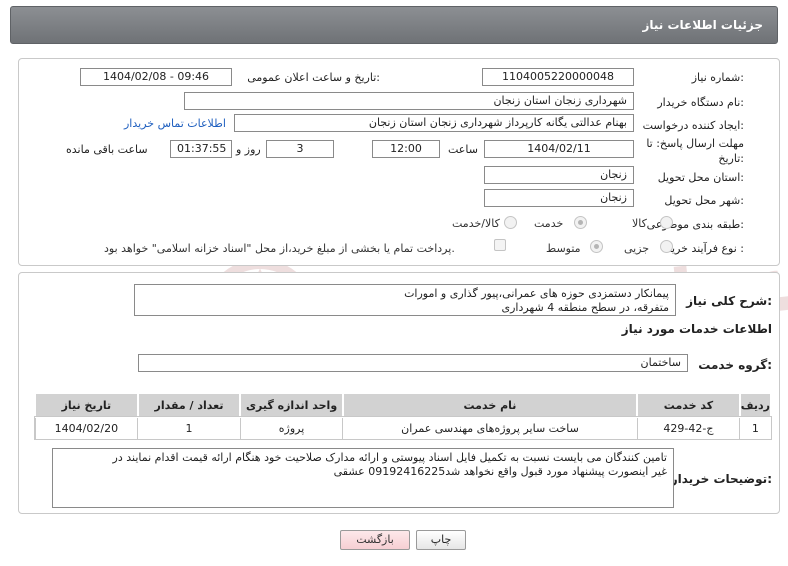  What do you see at coordinates (666, 222) in the screenshot?
I see `category-radio-goods` at bounding box center [666, 222].